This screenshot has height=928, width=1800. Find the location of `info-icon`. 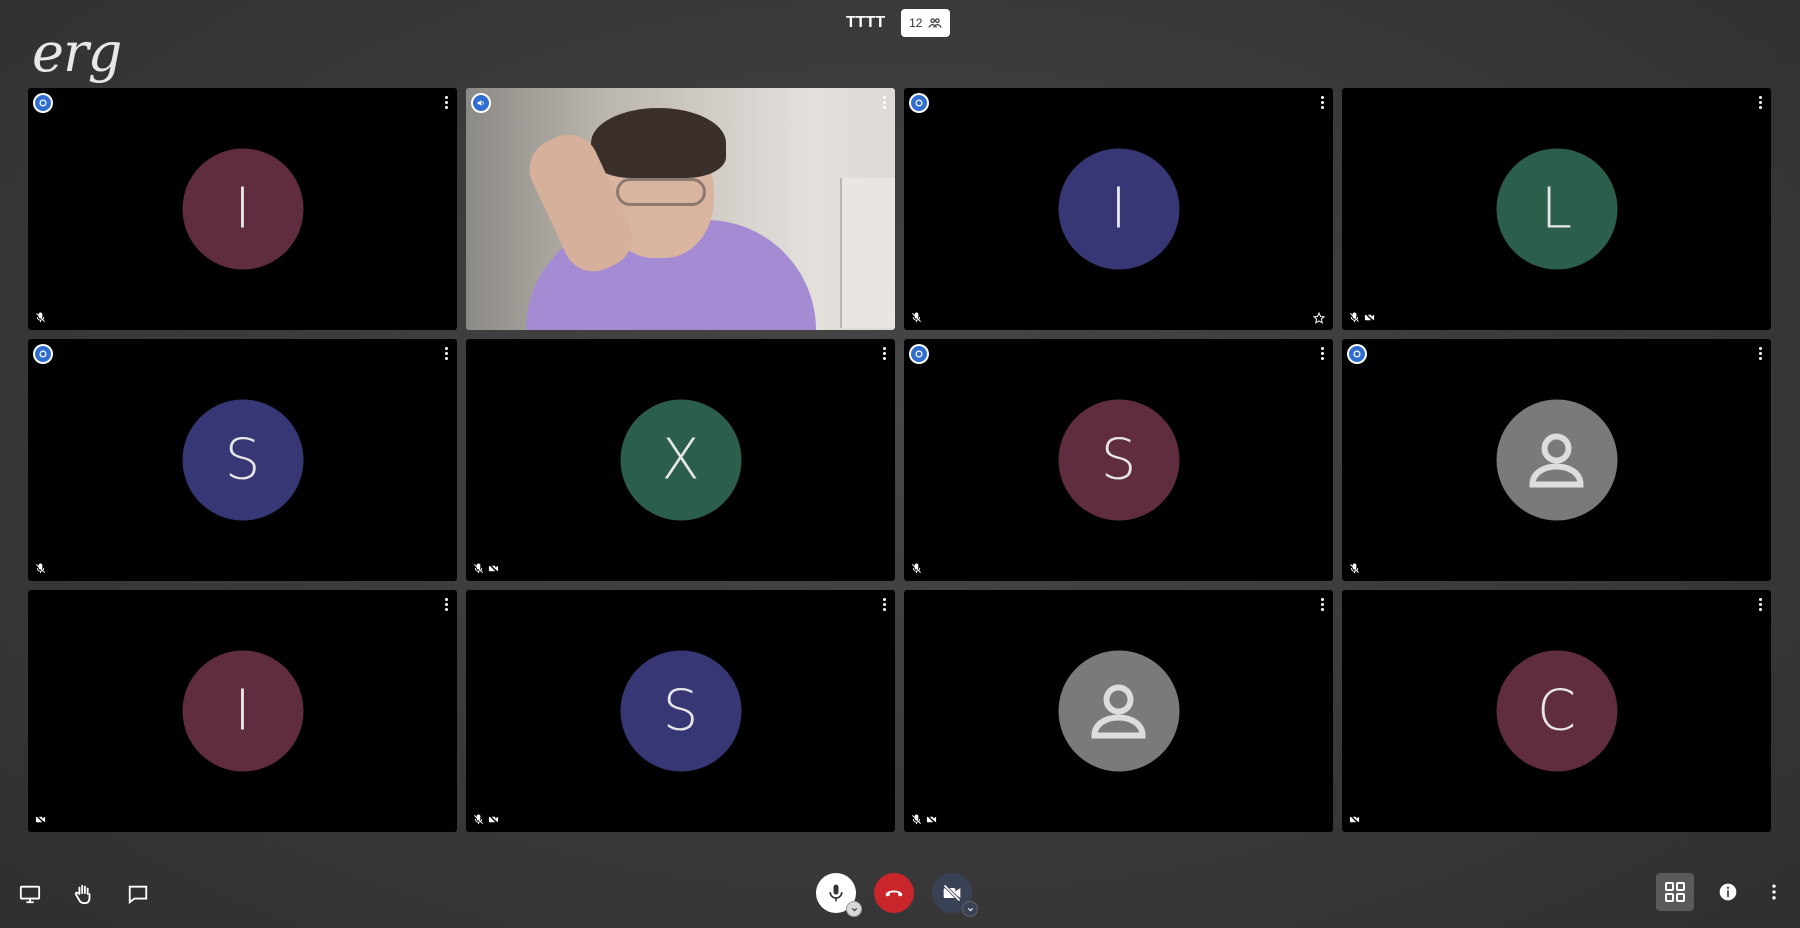

info-icon is located at coordinates (1728, 892).